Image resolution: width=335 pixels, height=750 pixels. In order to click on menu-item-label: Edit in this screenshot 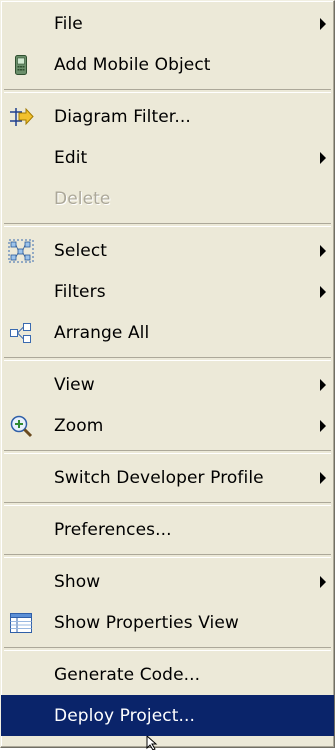, I will do `click(71, 157)`.